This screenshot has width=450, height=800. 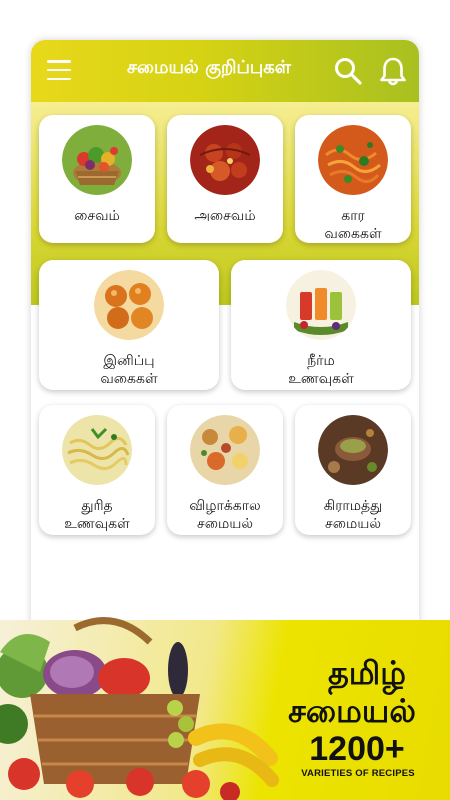 I want to click on category-label: கிராமத்து சமையல், so click(x=353, y=515).